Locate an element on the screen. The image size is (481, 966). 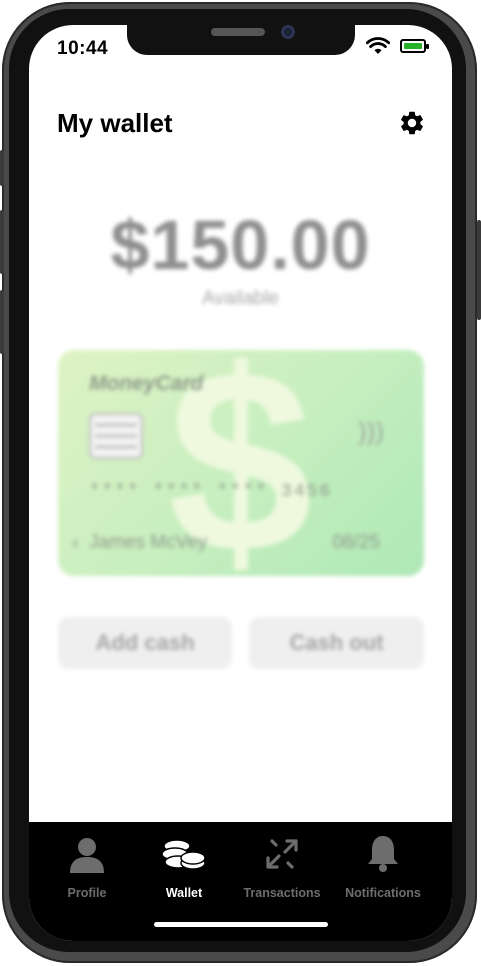
bell-icon is located at coordinates (383, 855).